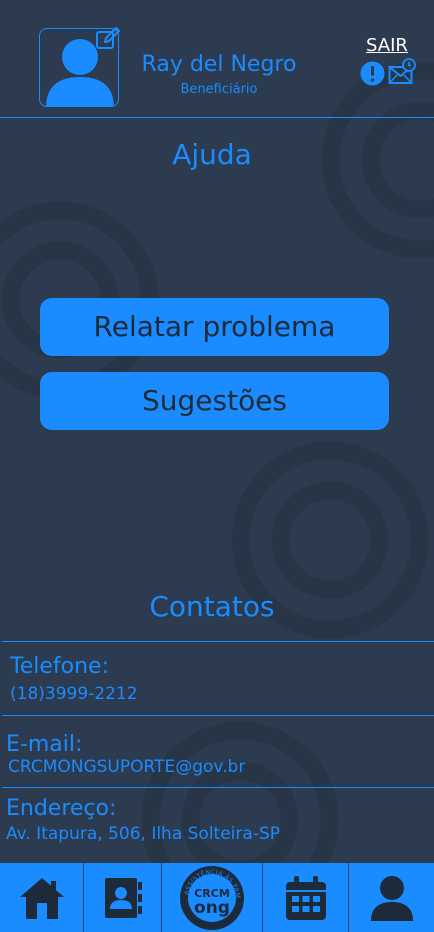 The image size is (434, 932). What do you see at coordinates (108, 39) in the screenshot?
I see `edit-profile-icon` at bounding box center [108, 39].